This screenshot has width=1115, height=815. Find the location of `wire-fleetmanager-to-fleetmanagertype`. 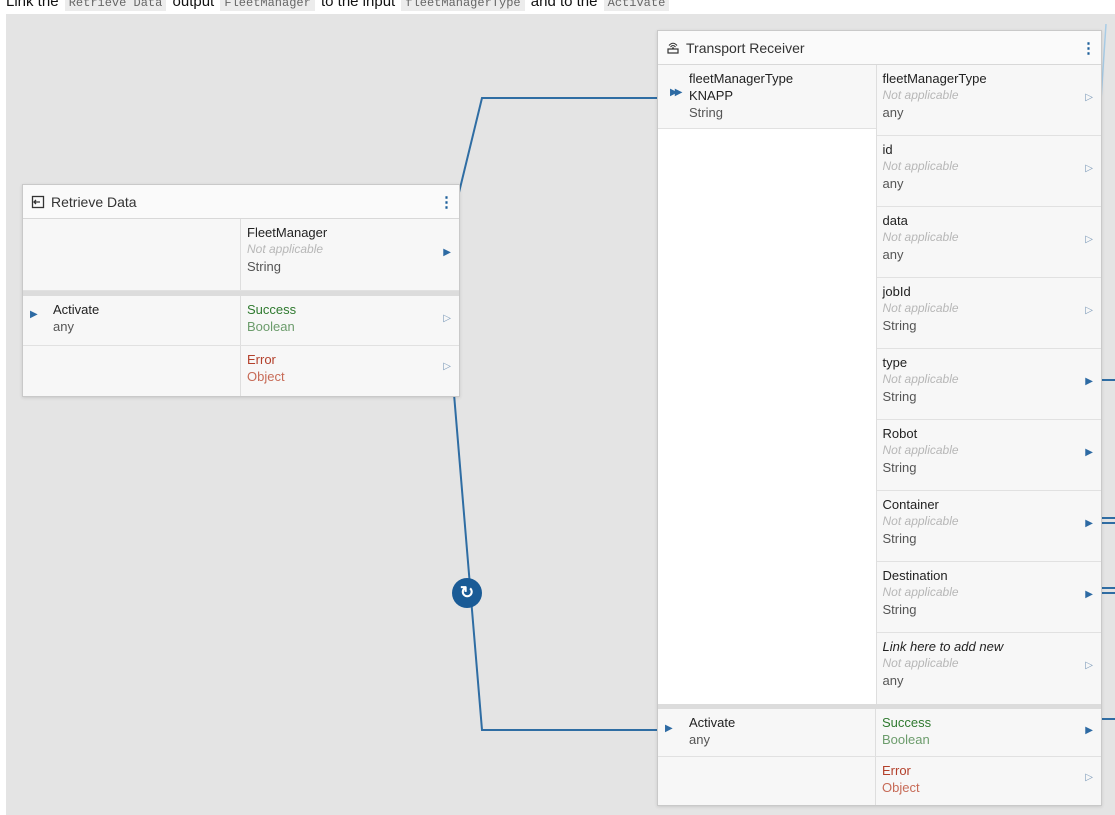

wire-fleetmanager-to-fleetmanagertype is located at coordinates (550, 176).